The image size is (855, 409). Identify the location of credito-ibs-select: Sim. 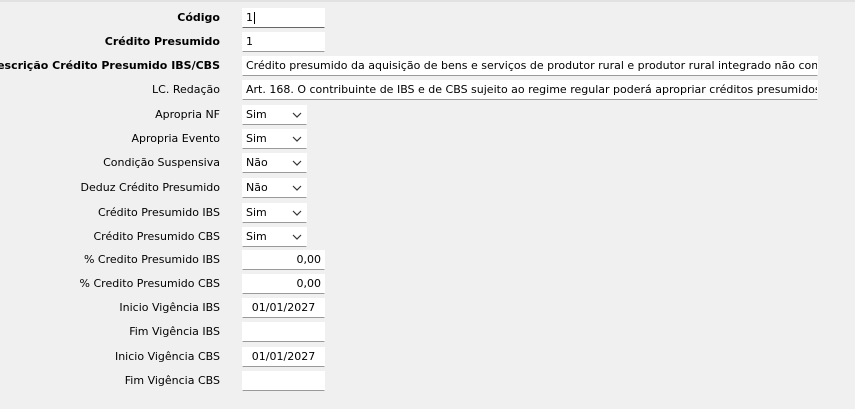
(274, 213).